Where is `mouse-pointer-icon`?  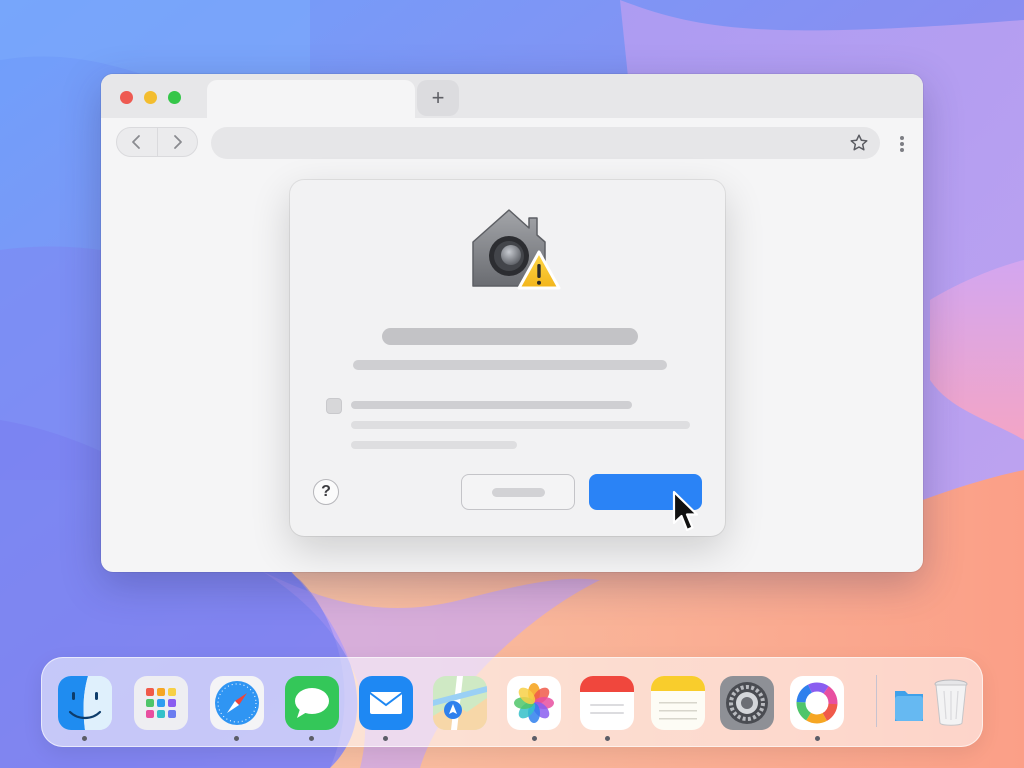 mouse-pointer-icon is located at coordinates (685, 511).